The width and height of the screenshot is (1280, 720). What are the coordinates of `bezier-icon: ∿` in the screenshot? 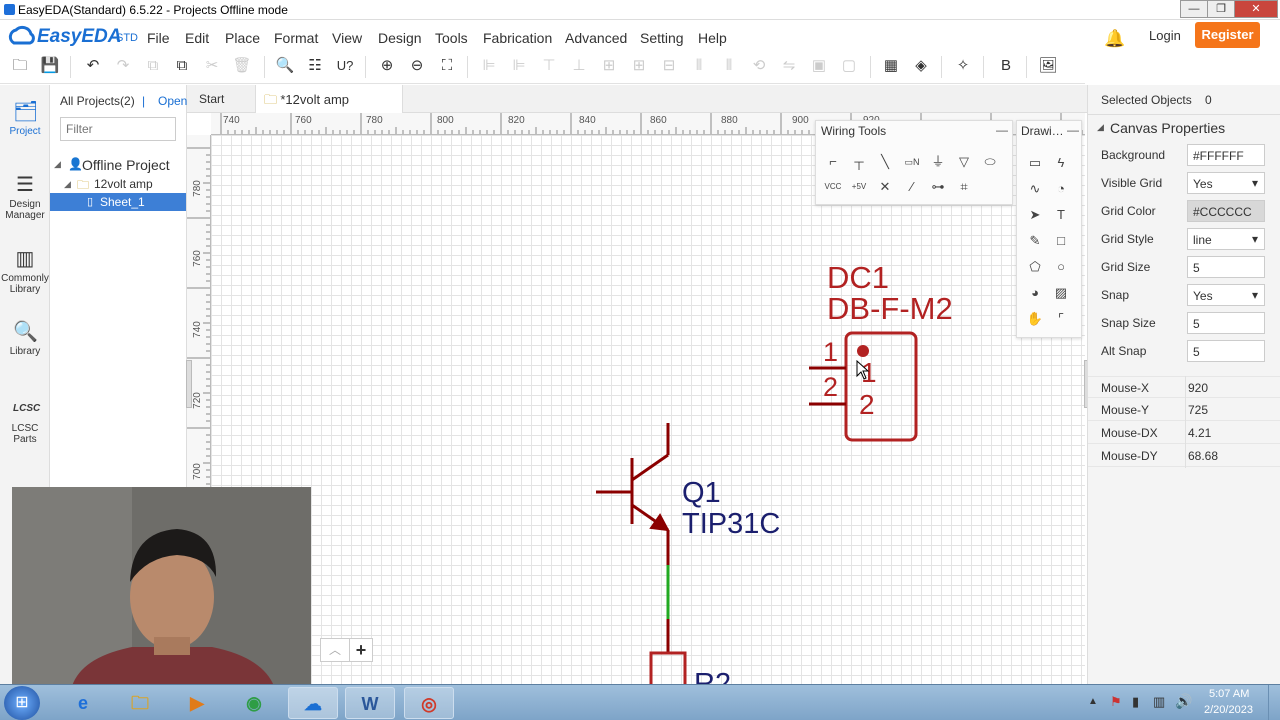 It's located at (1035, 189).